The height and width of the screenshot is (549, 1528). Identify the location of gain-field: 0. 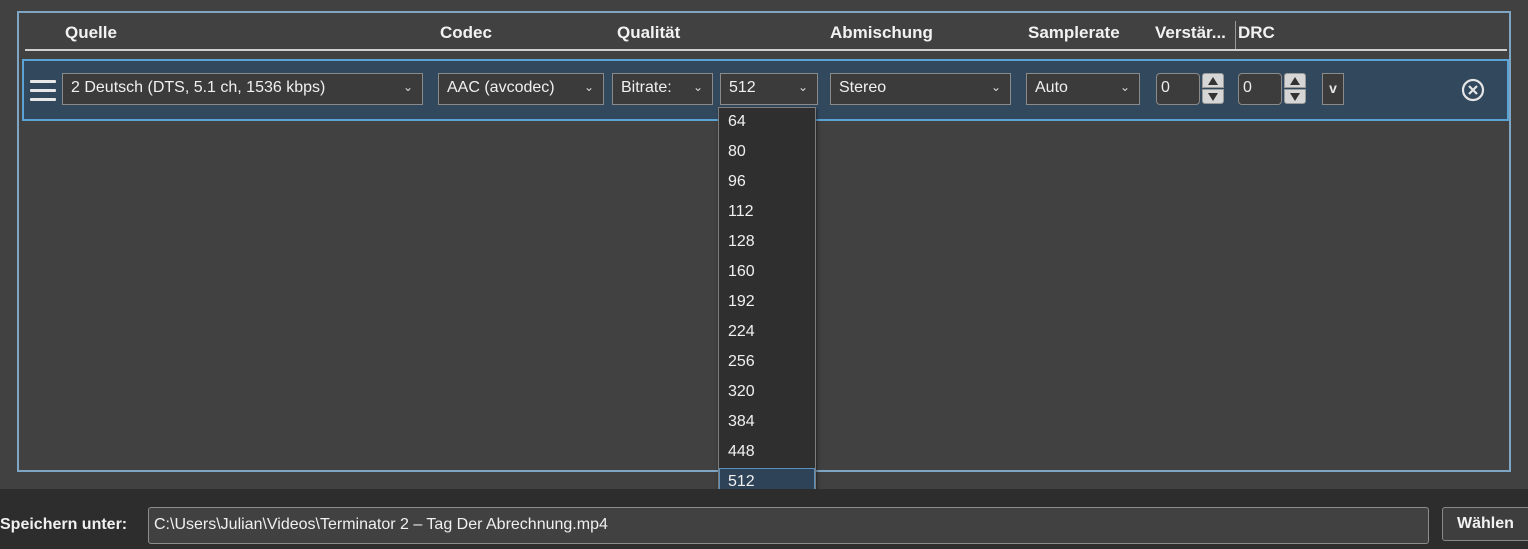
(1178, 89).